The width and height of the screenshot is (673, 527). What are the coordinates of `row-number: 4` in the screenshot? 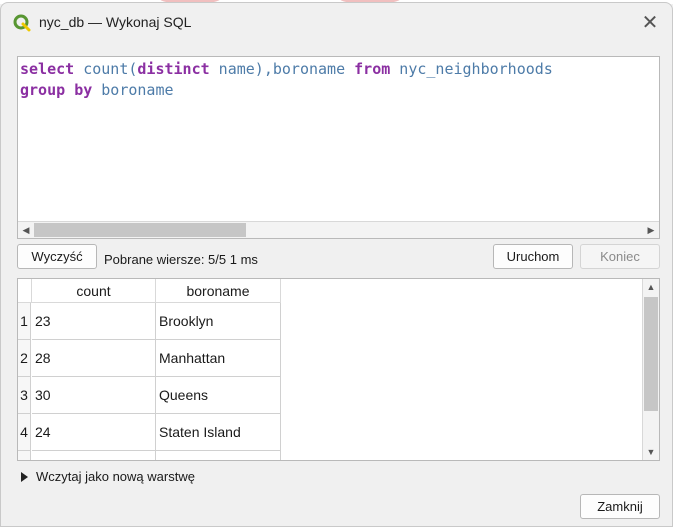 It's located at (24, 432).